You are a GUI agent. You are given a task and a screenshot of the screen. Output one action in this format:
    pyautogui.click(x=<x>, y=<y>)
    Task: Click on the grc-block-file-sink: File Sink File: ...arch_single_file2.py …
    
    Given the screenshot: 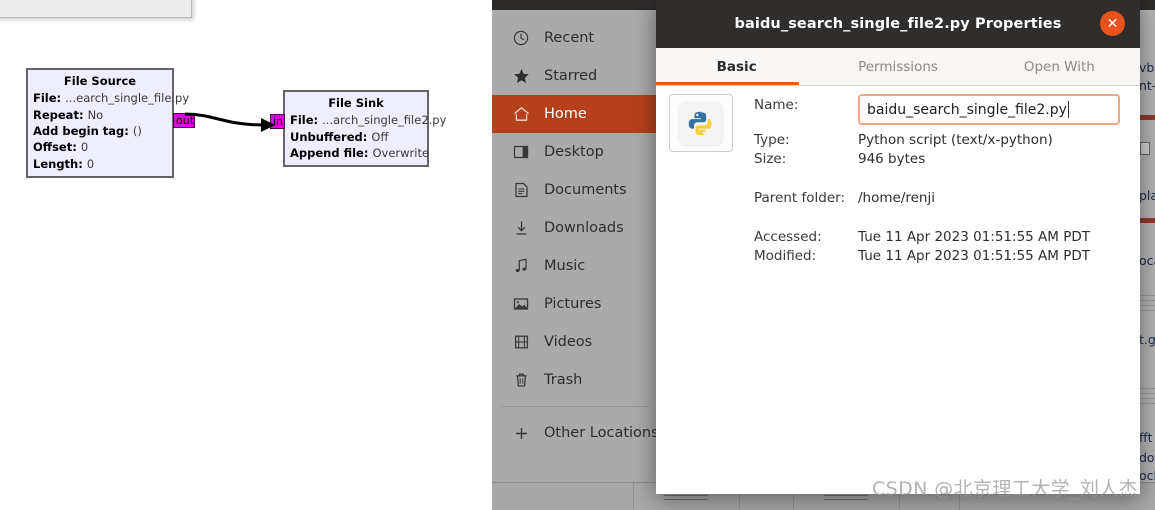 What is the action you would take?
    pyautogui.click(x=364, y=129)
    